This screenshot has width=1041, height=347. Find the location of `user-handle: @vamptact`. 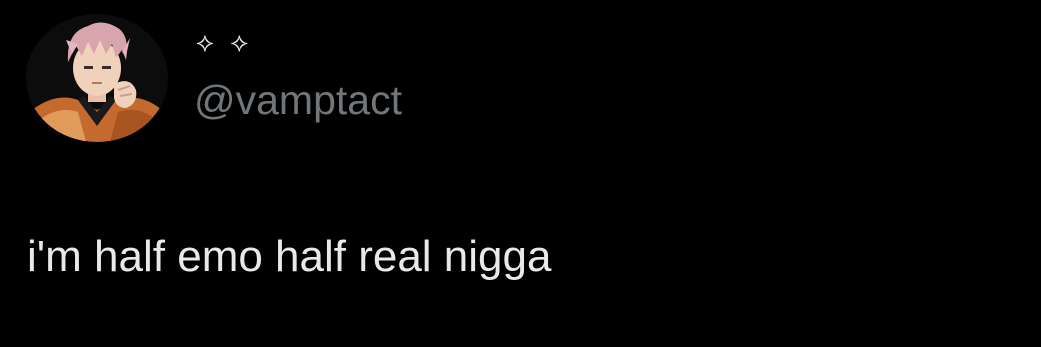

user-handle: @vamptact is located at coordinates (298, 100).